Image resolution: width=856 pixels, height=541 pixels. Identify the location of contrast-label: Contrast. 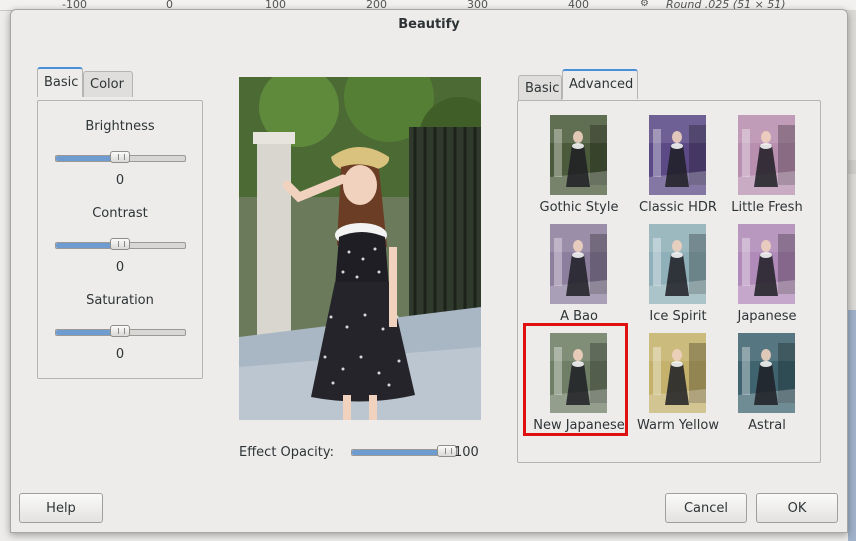
(120, 213).